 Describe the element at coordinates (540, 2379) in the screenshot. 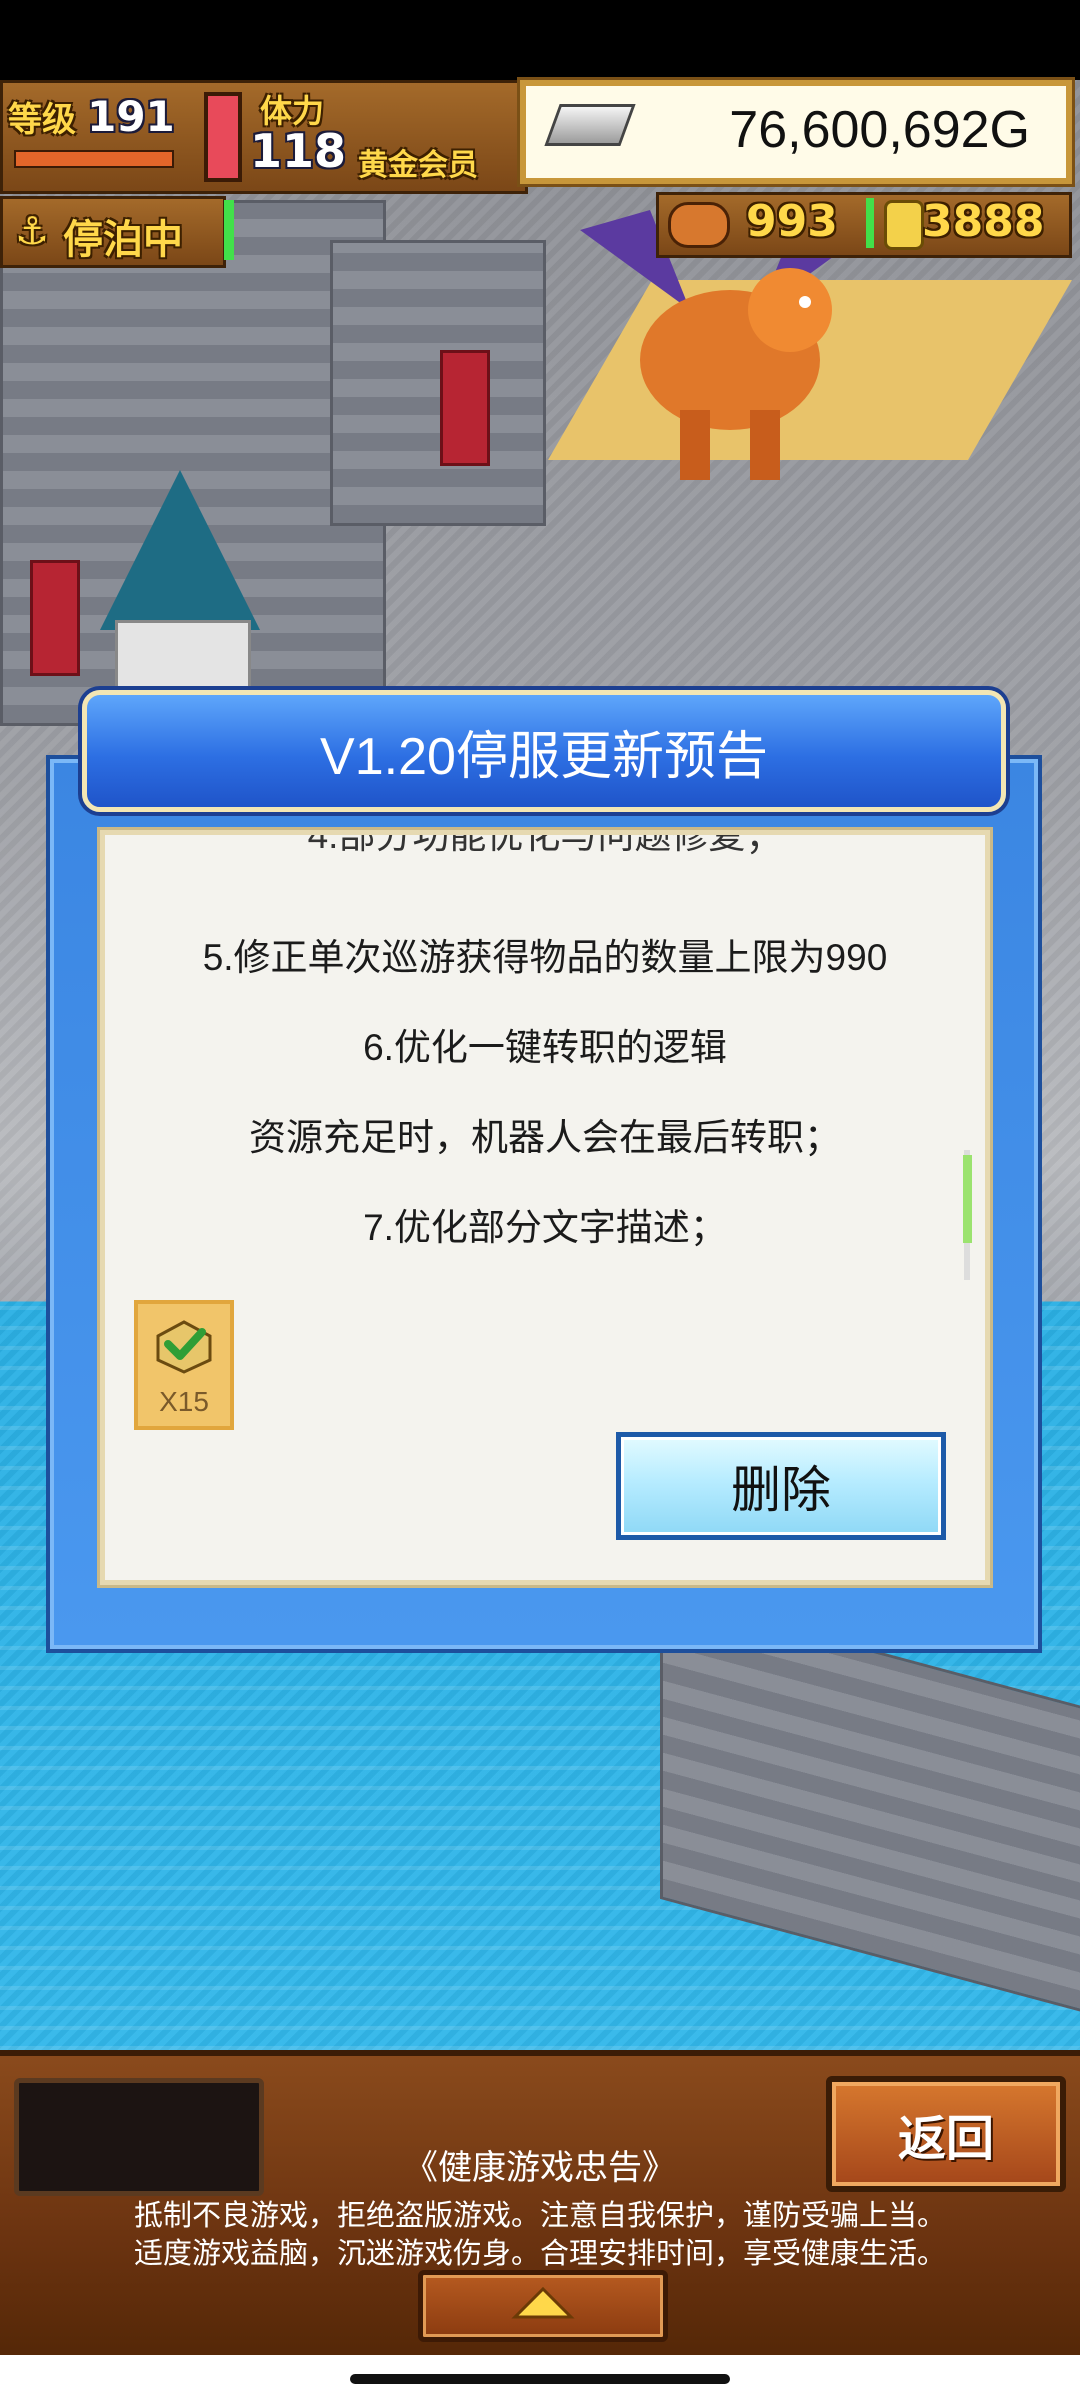

I see `home-indicator` at that location.